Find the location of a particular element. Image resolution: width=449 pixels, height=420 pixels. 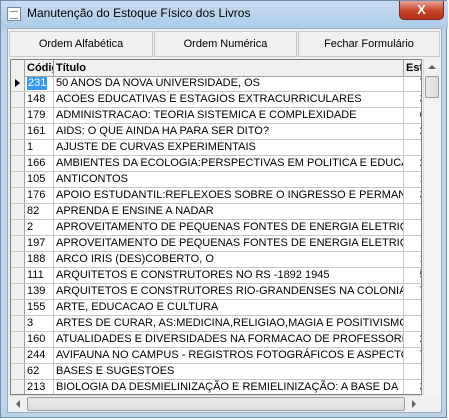

cell-estoque: 329 is located at coordinates (412, 387).